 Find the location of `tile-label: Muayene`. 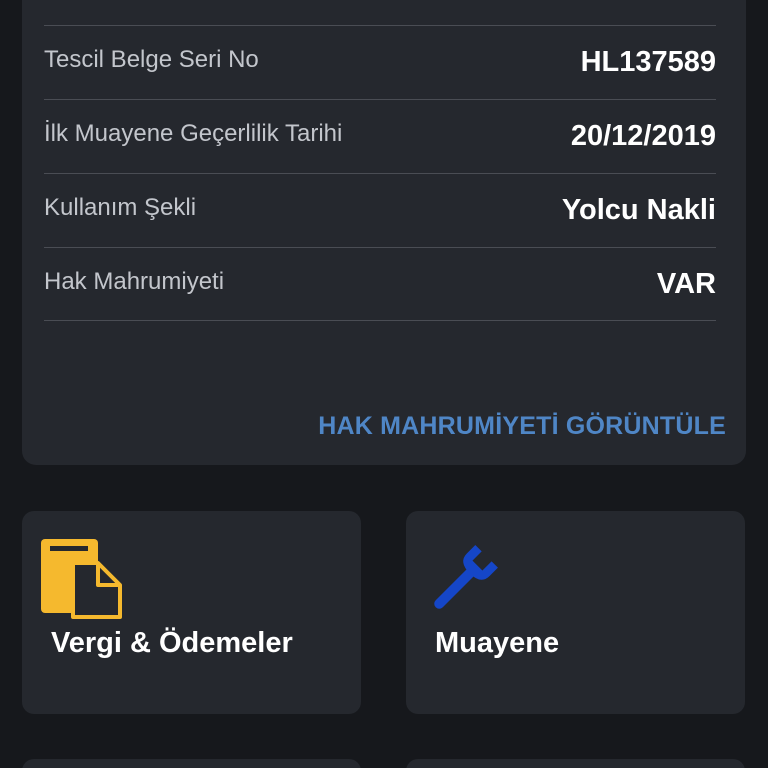

tile-label: Muayene is located at coordinates (497, 643).